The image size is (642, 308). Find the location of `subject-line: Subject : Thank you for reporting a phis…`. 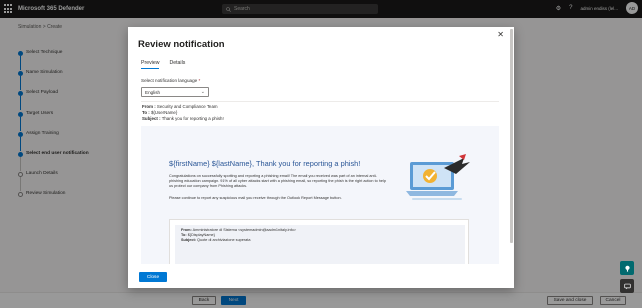

subject-line: Subject : Thank you for reporting a phis… is located at coordinates (183, 119).